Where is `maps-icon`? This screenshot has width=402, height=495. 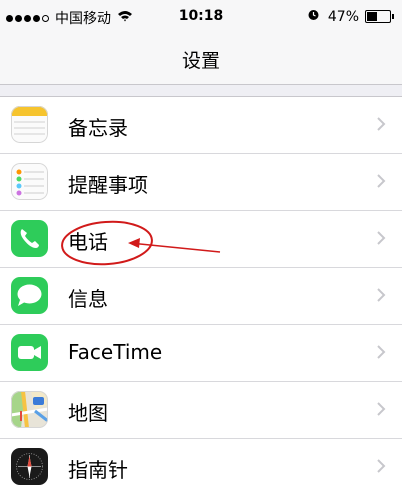 maps-icon is located at coordinates (29, 409).